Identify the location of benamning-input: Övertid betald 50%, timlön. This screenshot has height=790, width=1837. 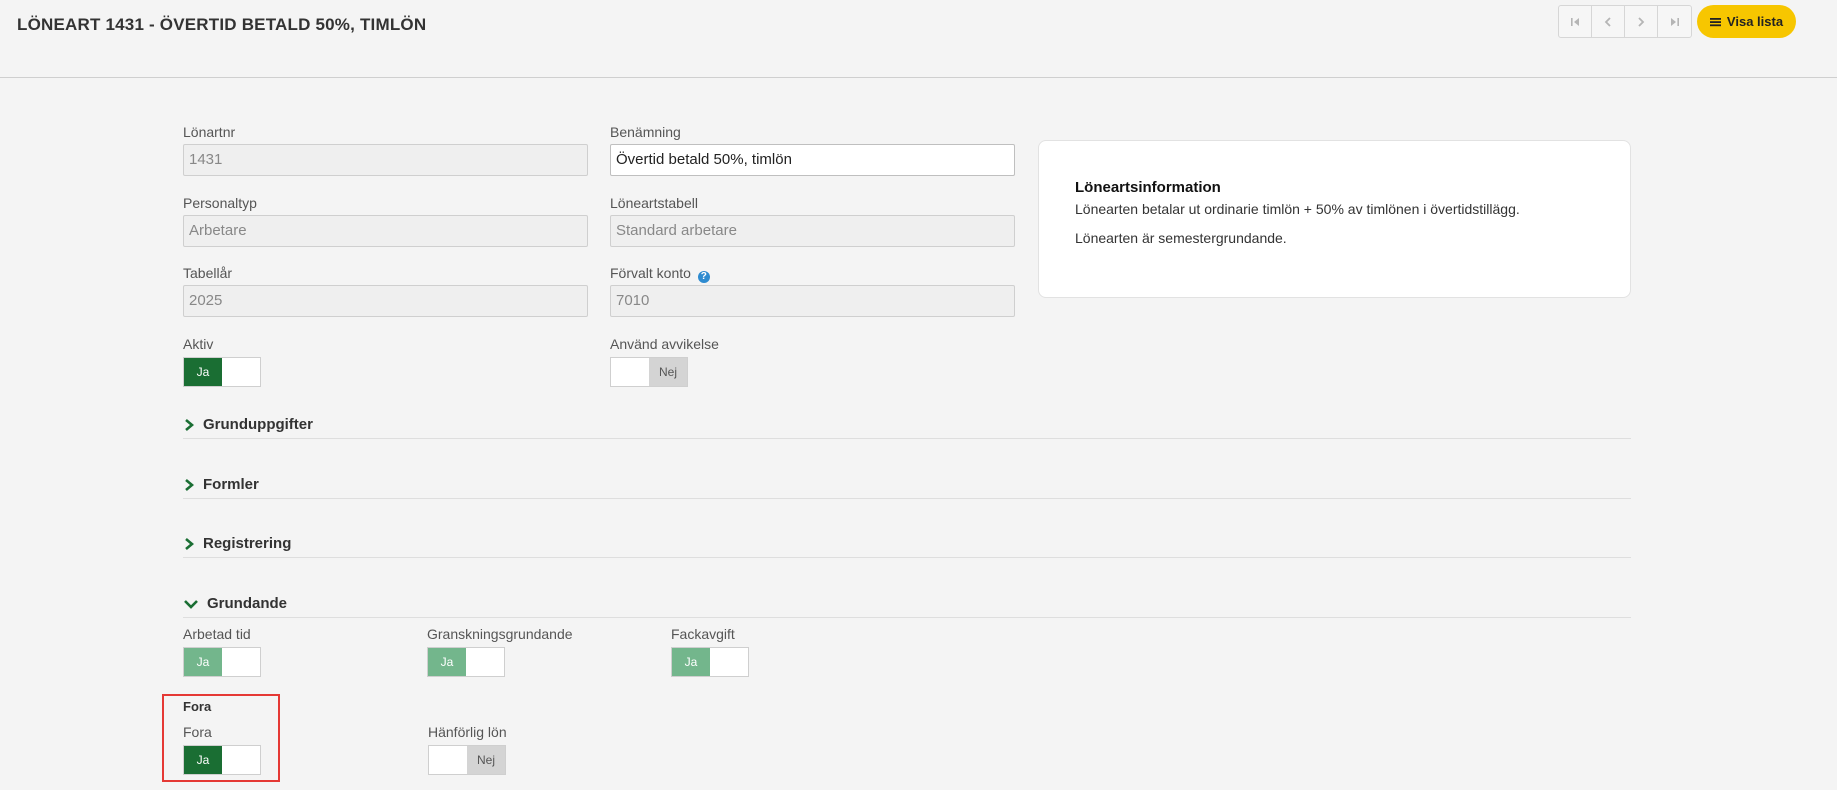
(812, 160).